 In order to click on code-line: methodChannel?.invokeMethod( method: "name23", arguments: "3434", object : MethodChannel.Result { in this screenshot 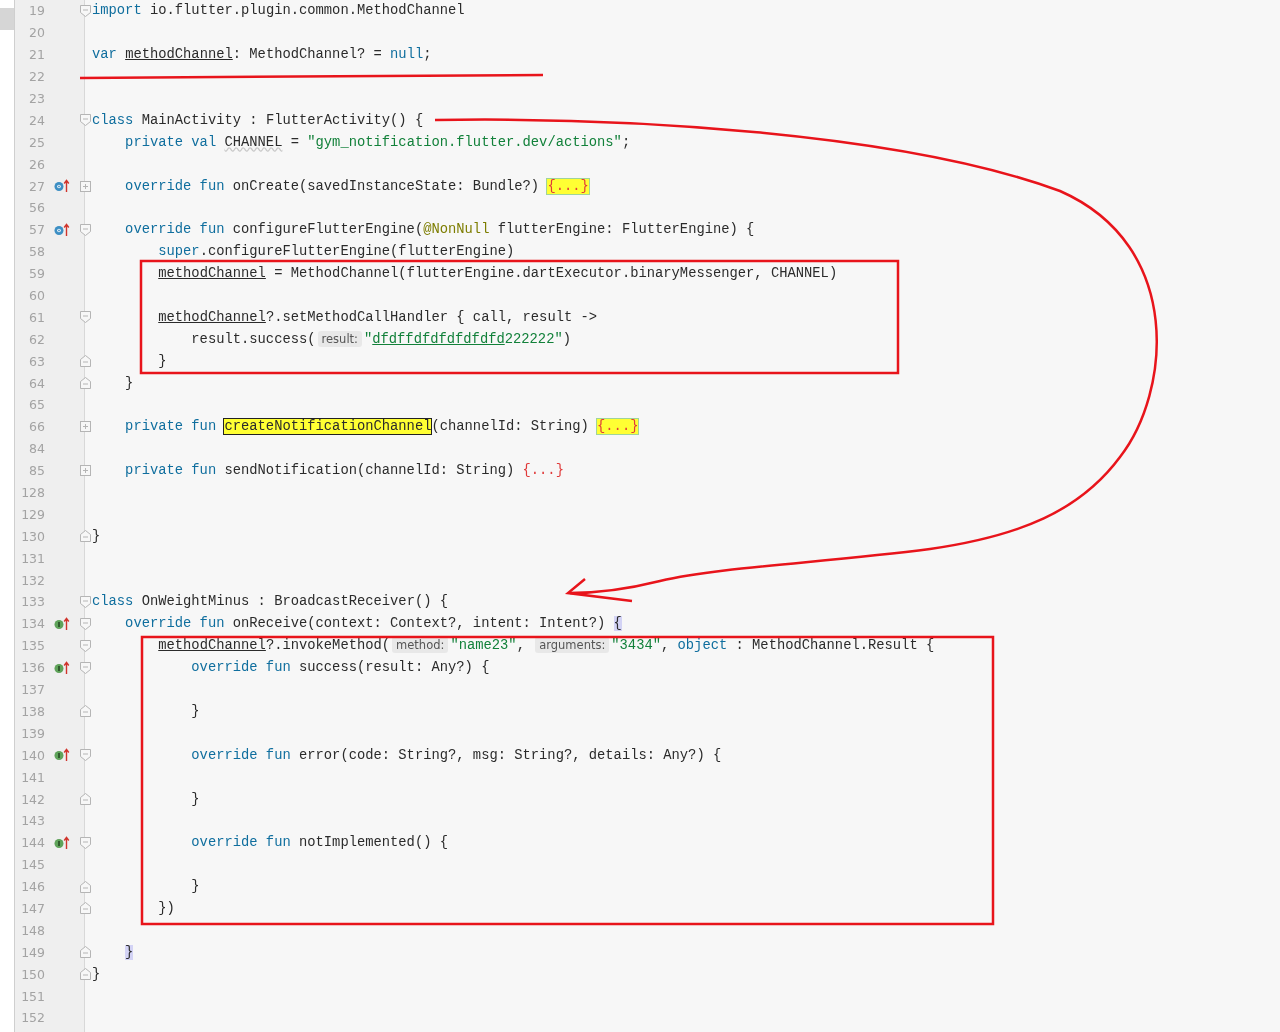, I will do `click(546, 646)`.